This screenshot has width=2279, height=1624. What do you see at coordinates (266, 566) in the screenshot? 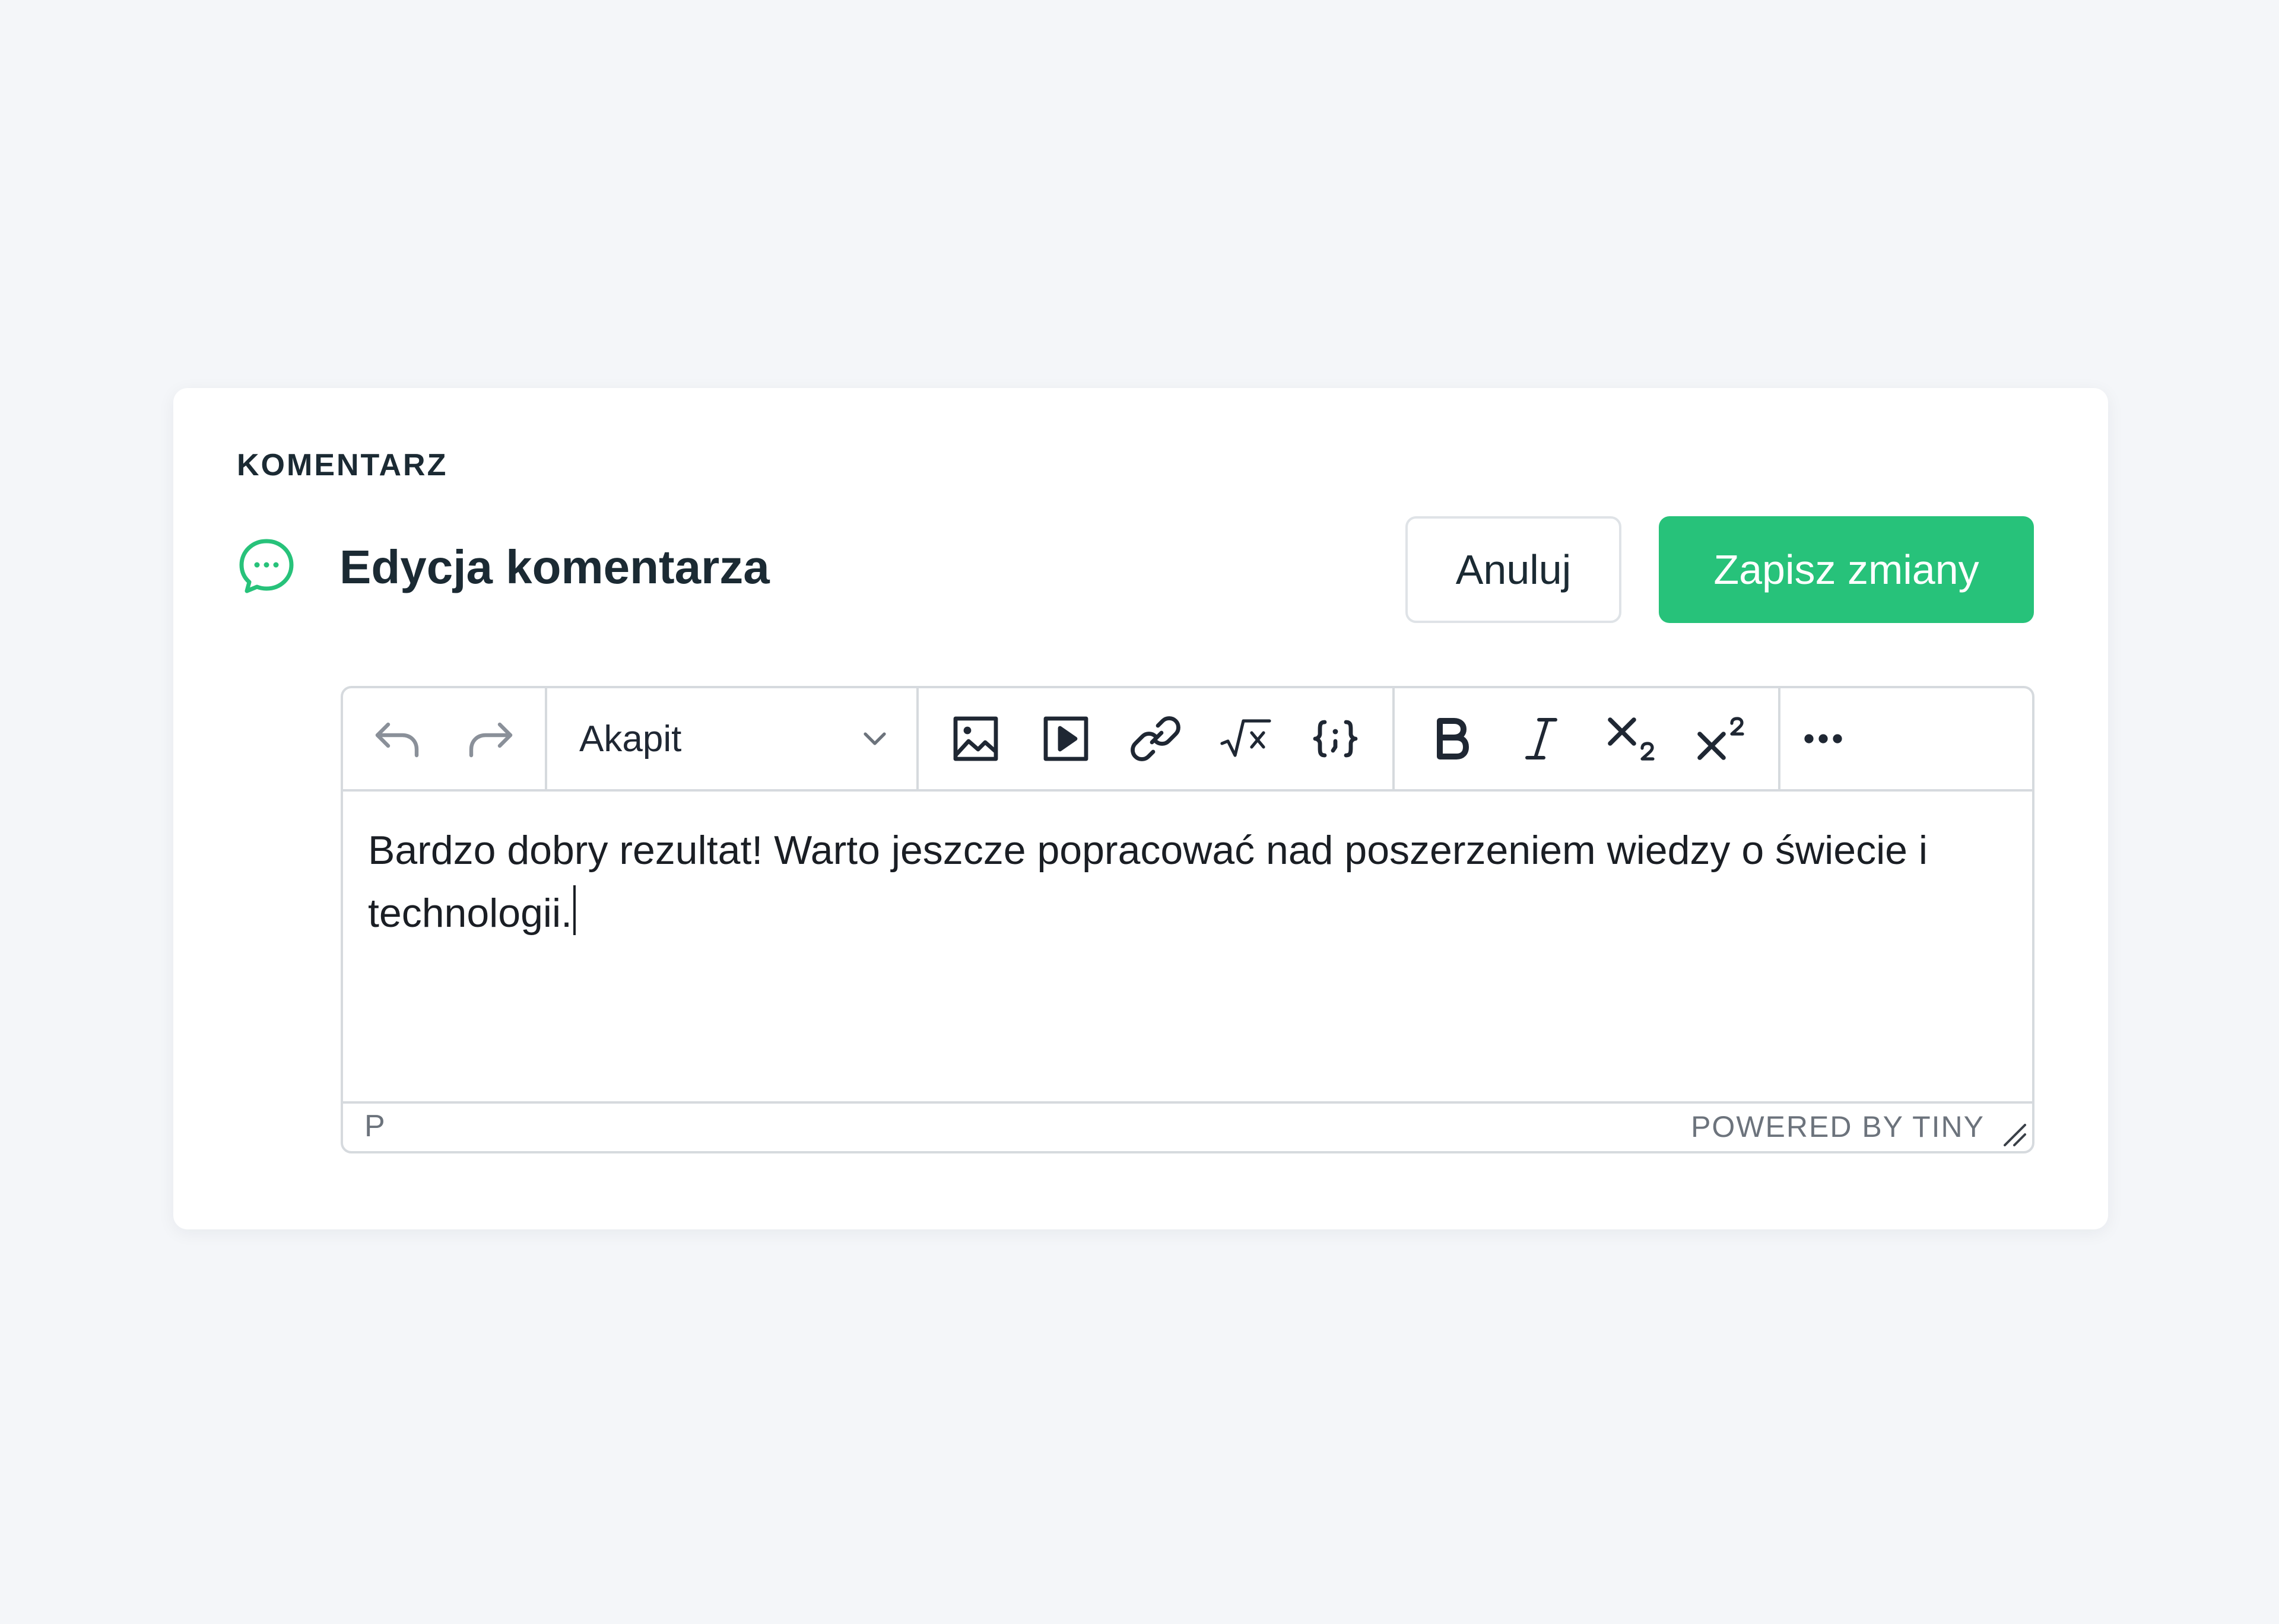
I see `chat-bubble-icon` at bounding box center [266, 566].